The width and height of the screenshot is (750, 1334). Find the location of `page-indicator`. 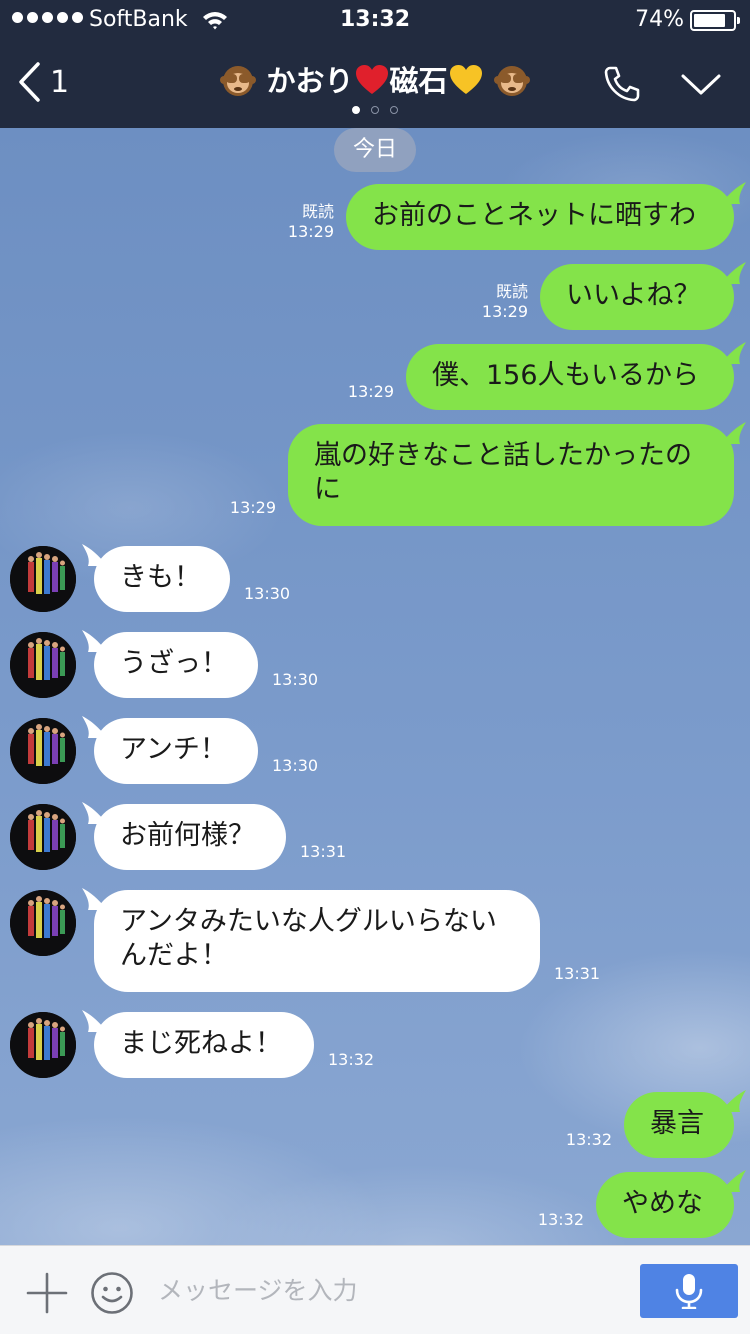

page-indicator is located at coordinates (375, 110).